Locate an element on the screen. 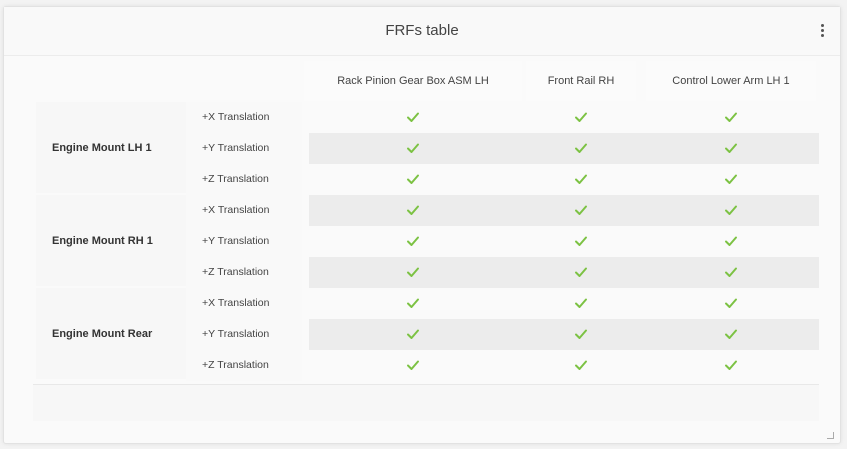 Image resolution: width=847 pixels, height=449 pixels. resize-handle-icon is located at coordinates (830, 435).